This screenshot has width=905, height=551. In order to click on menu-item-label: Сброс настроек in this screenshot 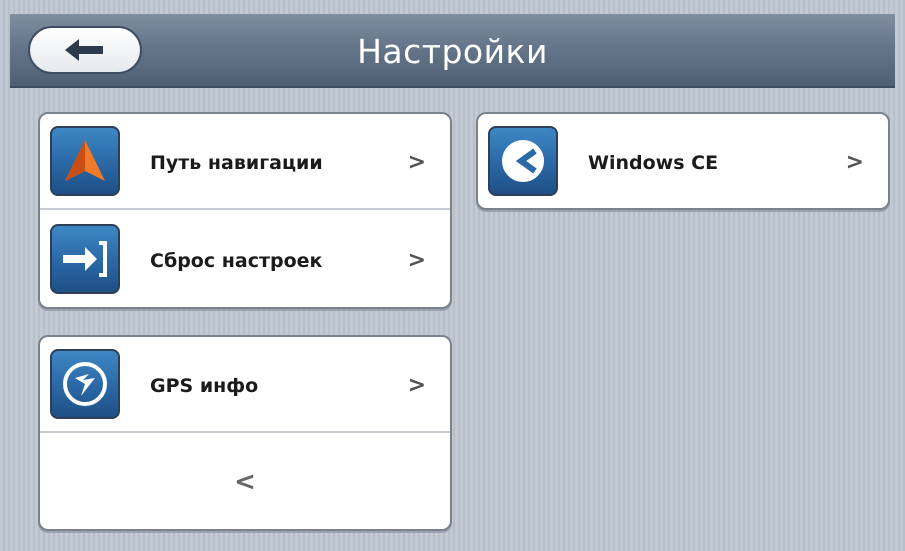, I will do `click(236, 261)`.